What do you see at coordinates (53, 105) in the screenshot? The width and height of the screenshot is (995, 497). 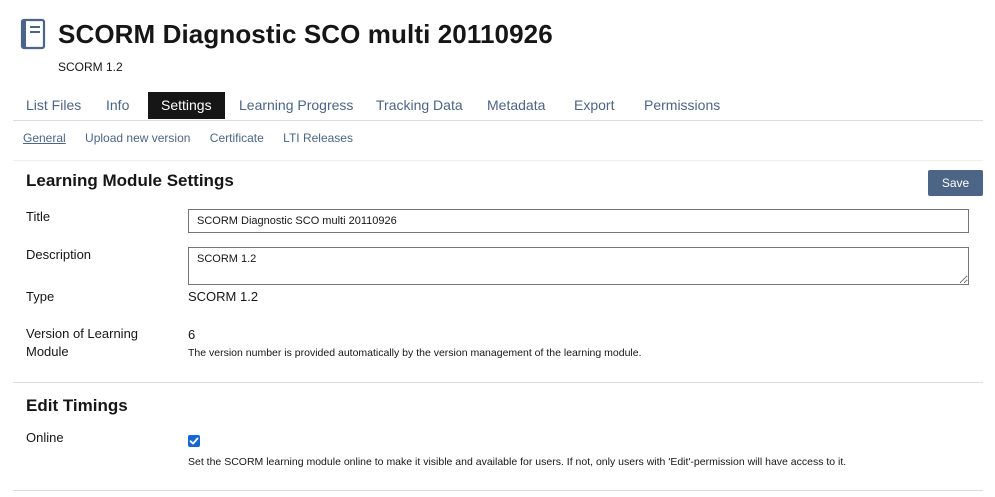 I see `tab-list-files: List Files` at bounding box center [53, 105].